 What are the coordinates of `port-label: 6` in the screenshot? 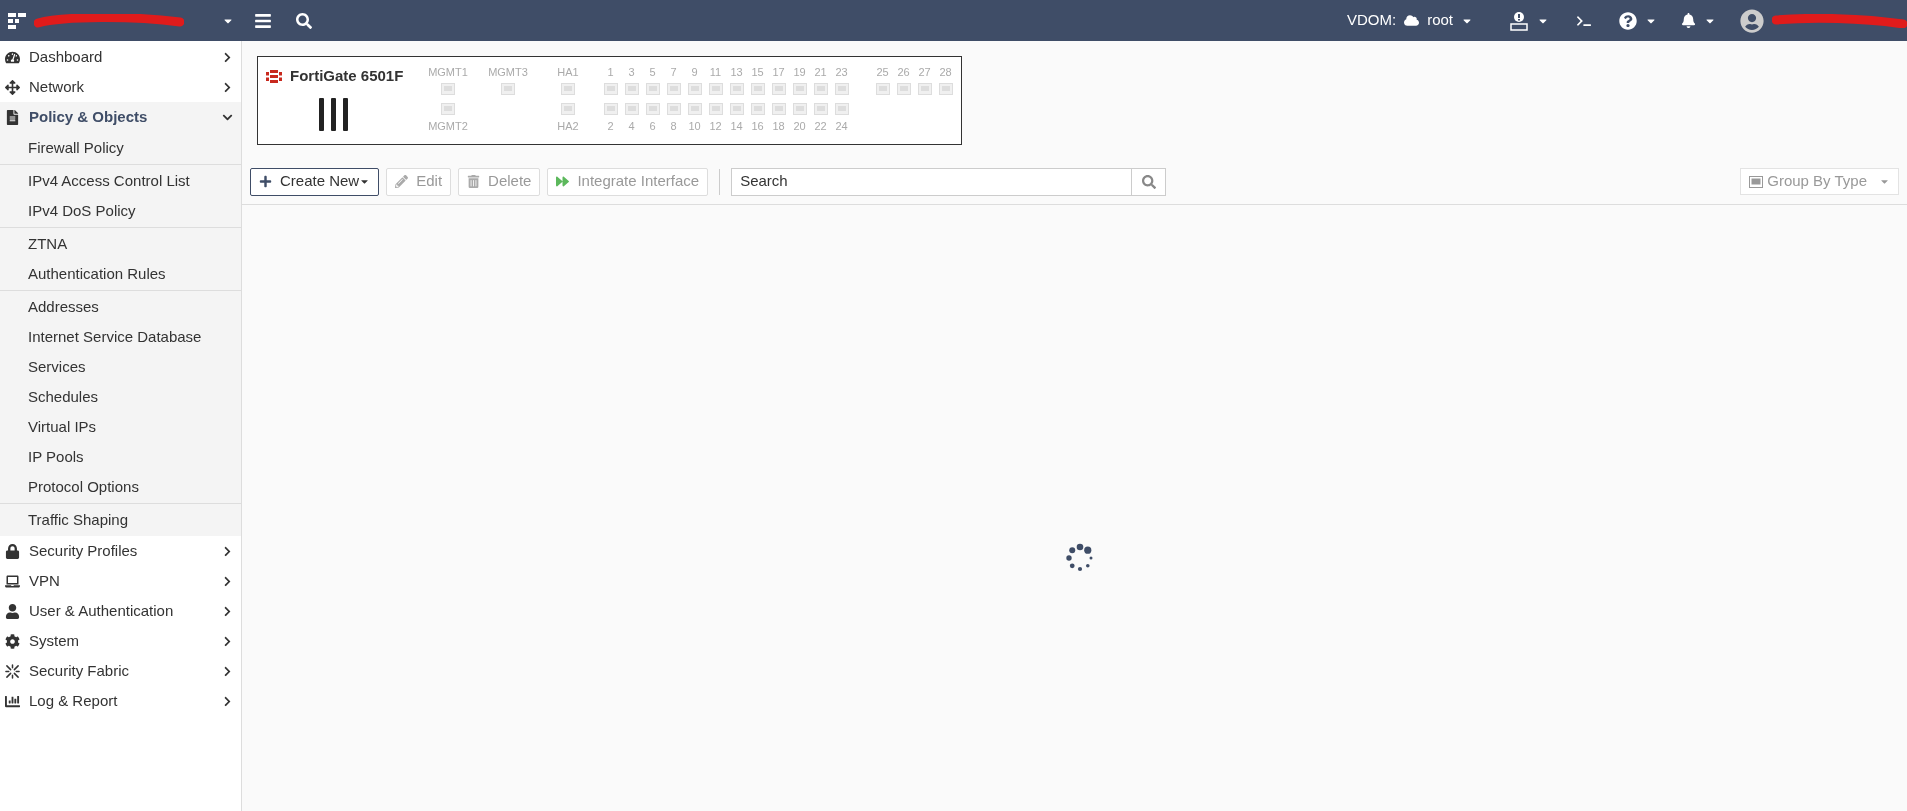 It's located at (652, 126).